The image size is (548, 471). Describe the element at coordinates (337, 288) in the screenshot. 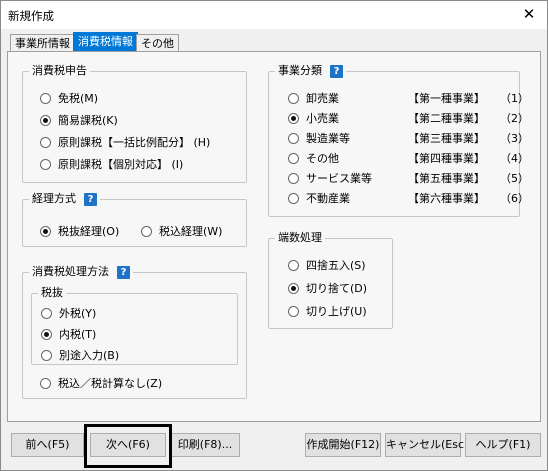

I see `radio-label: 切り捨て(D)` at that location.